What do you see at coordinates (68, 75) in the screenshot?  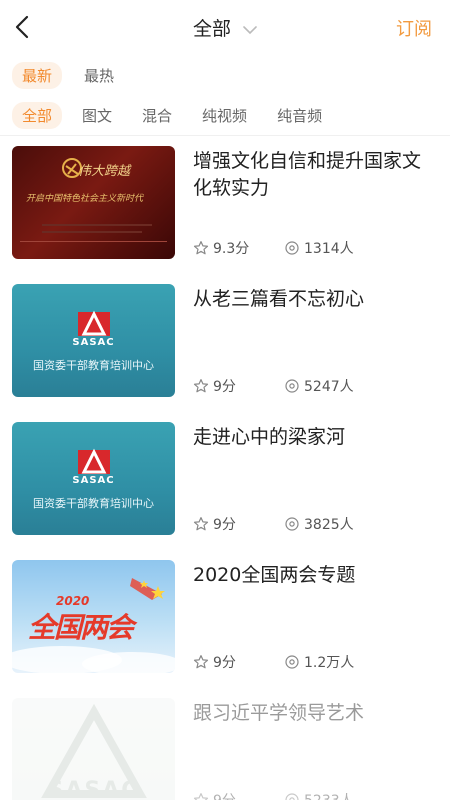 I see `sort-tabs: 最新 最热` at bounding box center [68, 75].